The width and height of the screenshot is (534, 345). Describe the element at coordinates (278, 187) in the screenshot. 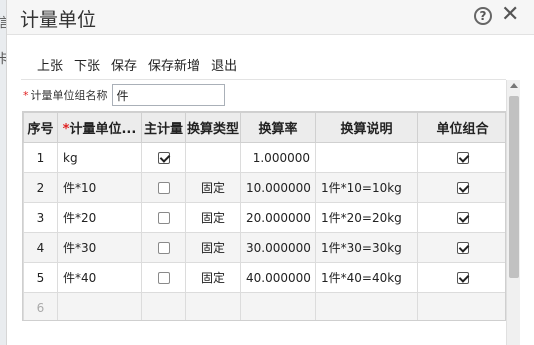

I see `cell-conv-rate: 10.000000` at that location.